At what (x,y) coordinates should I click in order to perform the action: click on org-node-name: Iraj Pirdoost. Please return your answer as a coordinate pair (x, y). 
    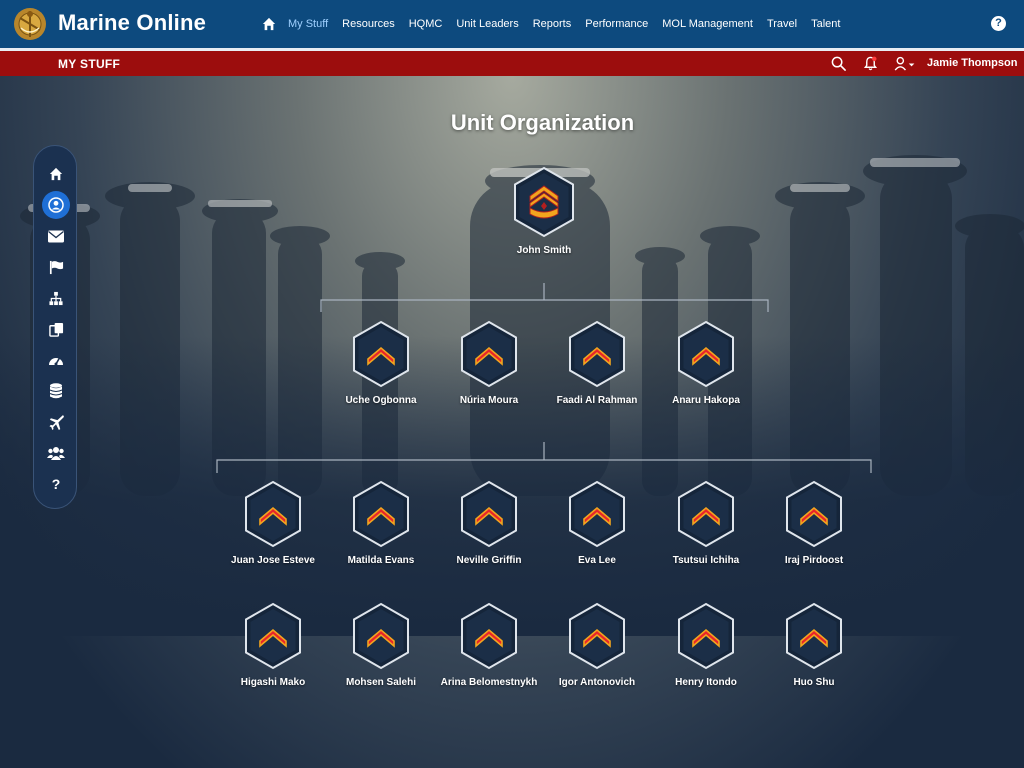
    Looking at the image, I should click on (814, 560).